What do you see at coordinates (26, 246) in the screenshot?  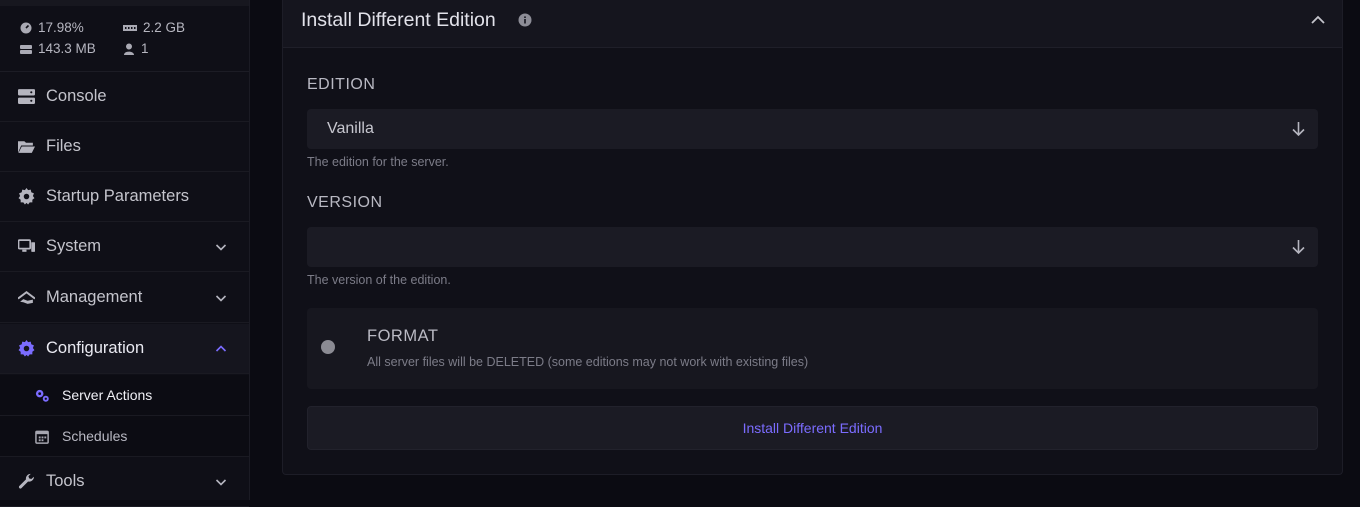 I see `desktop-icon` at bounding box center [26, 246].